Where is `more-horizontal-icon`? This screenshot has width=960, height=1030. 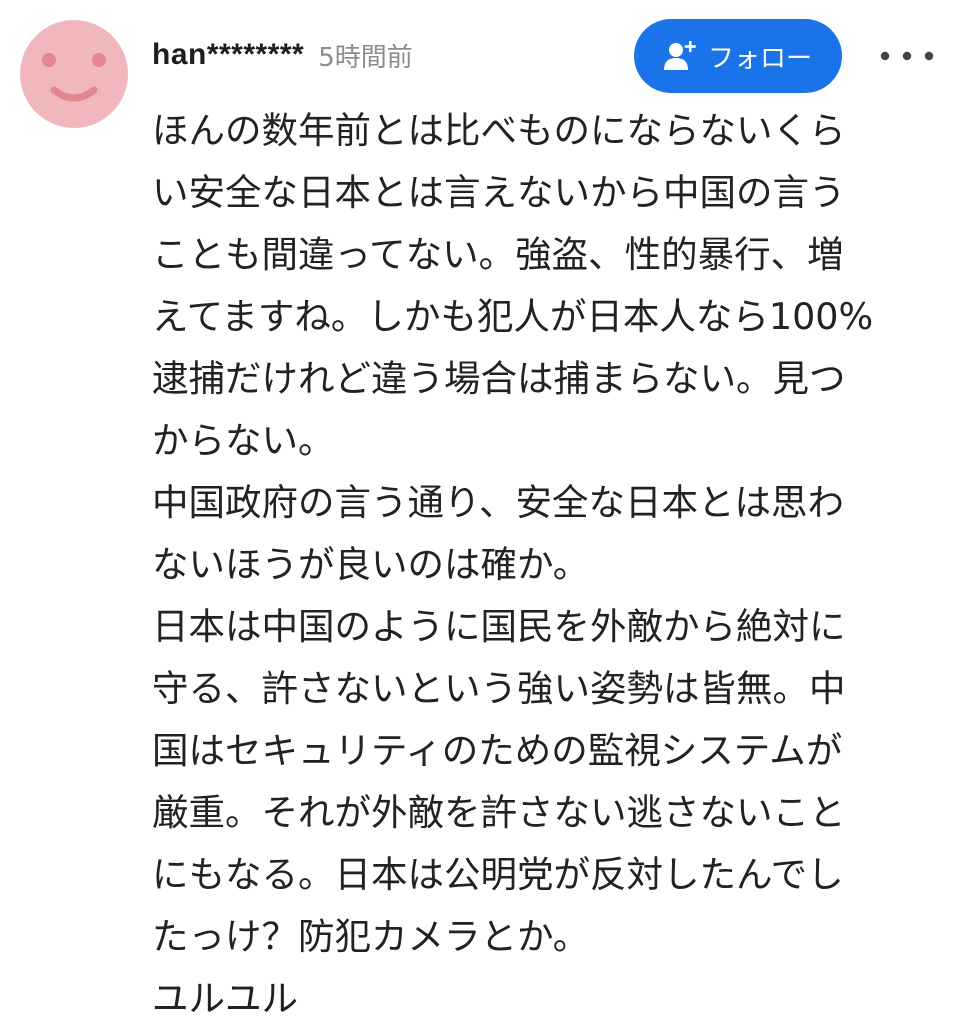 more-horizontal-icon is located at coordinates (907, 56).